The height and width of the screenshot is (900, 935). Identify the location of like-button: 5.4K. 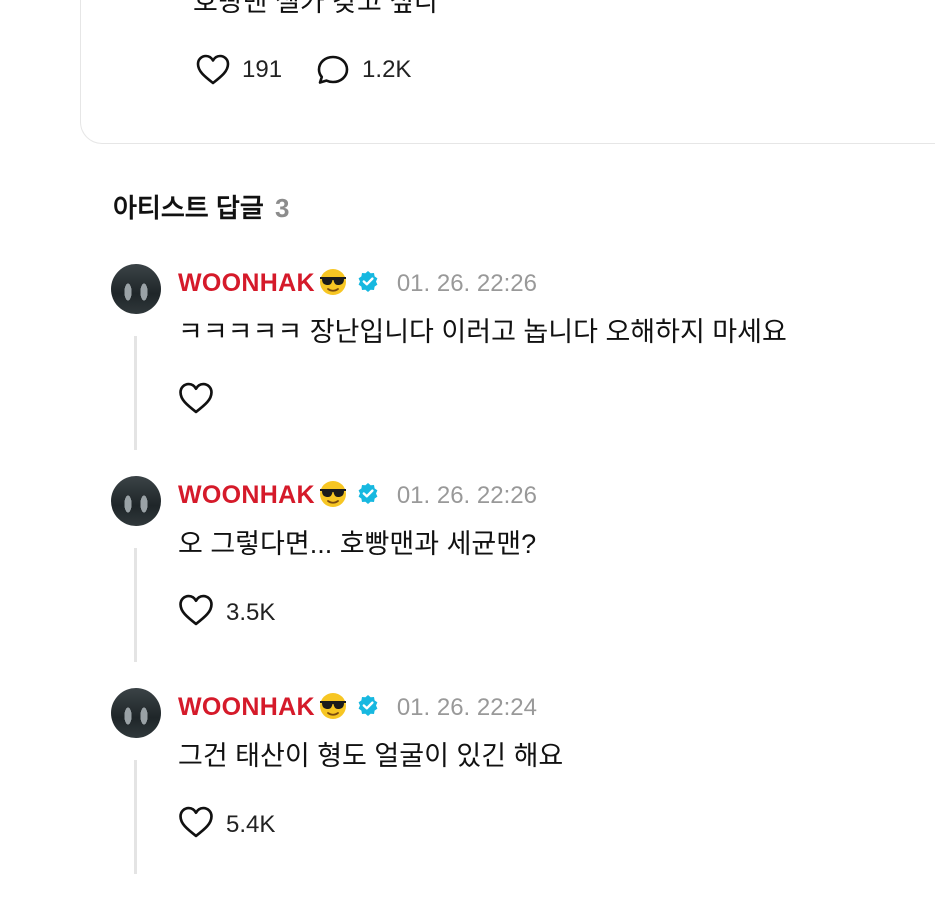
(226, 825).